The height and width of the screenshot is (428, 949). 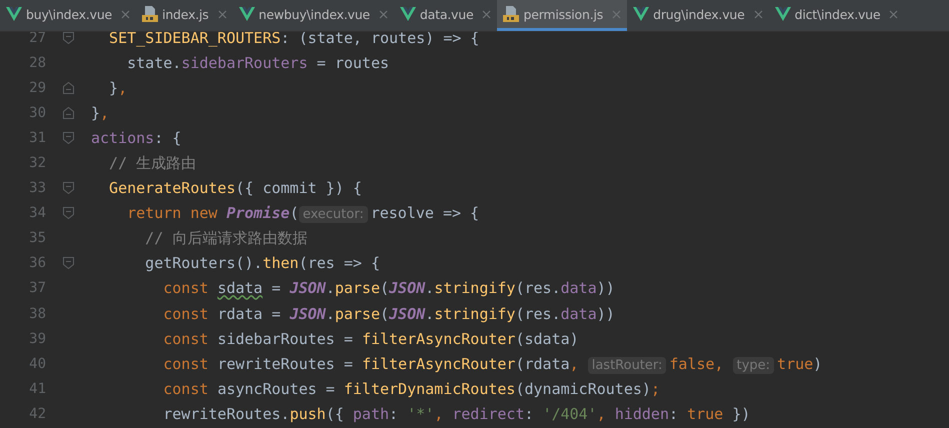 What do you see at coordinates (446, 15) in the screenshot?
I see `file-tab: data.vue` at bounding box center [446, 15].